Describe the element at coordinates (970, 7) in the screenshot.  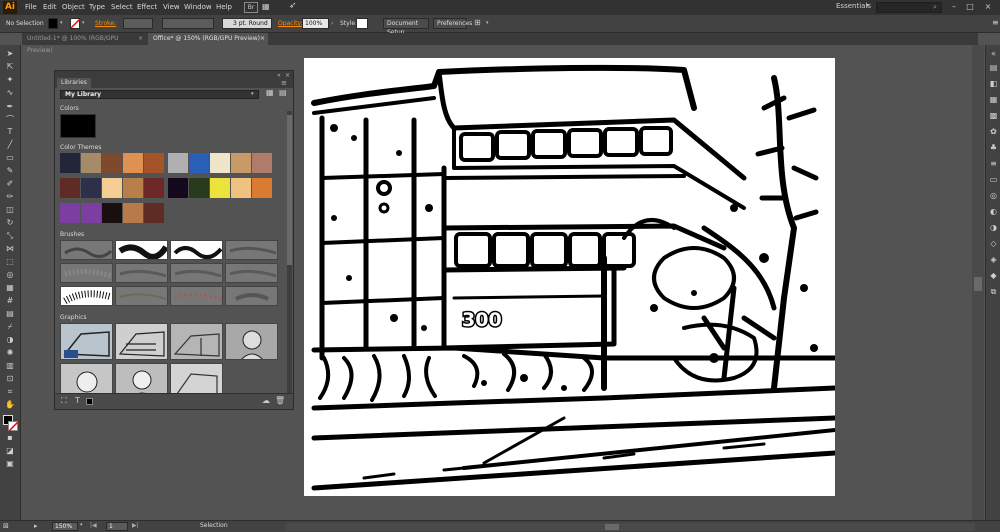
I see `maximize-button: □` at that location.